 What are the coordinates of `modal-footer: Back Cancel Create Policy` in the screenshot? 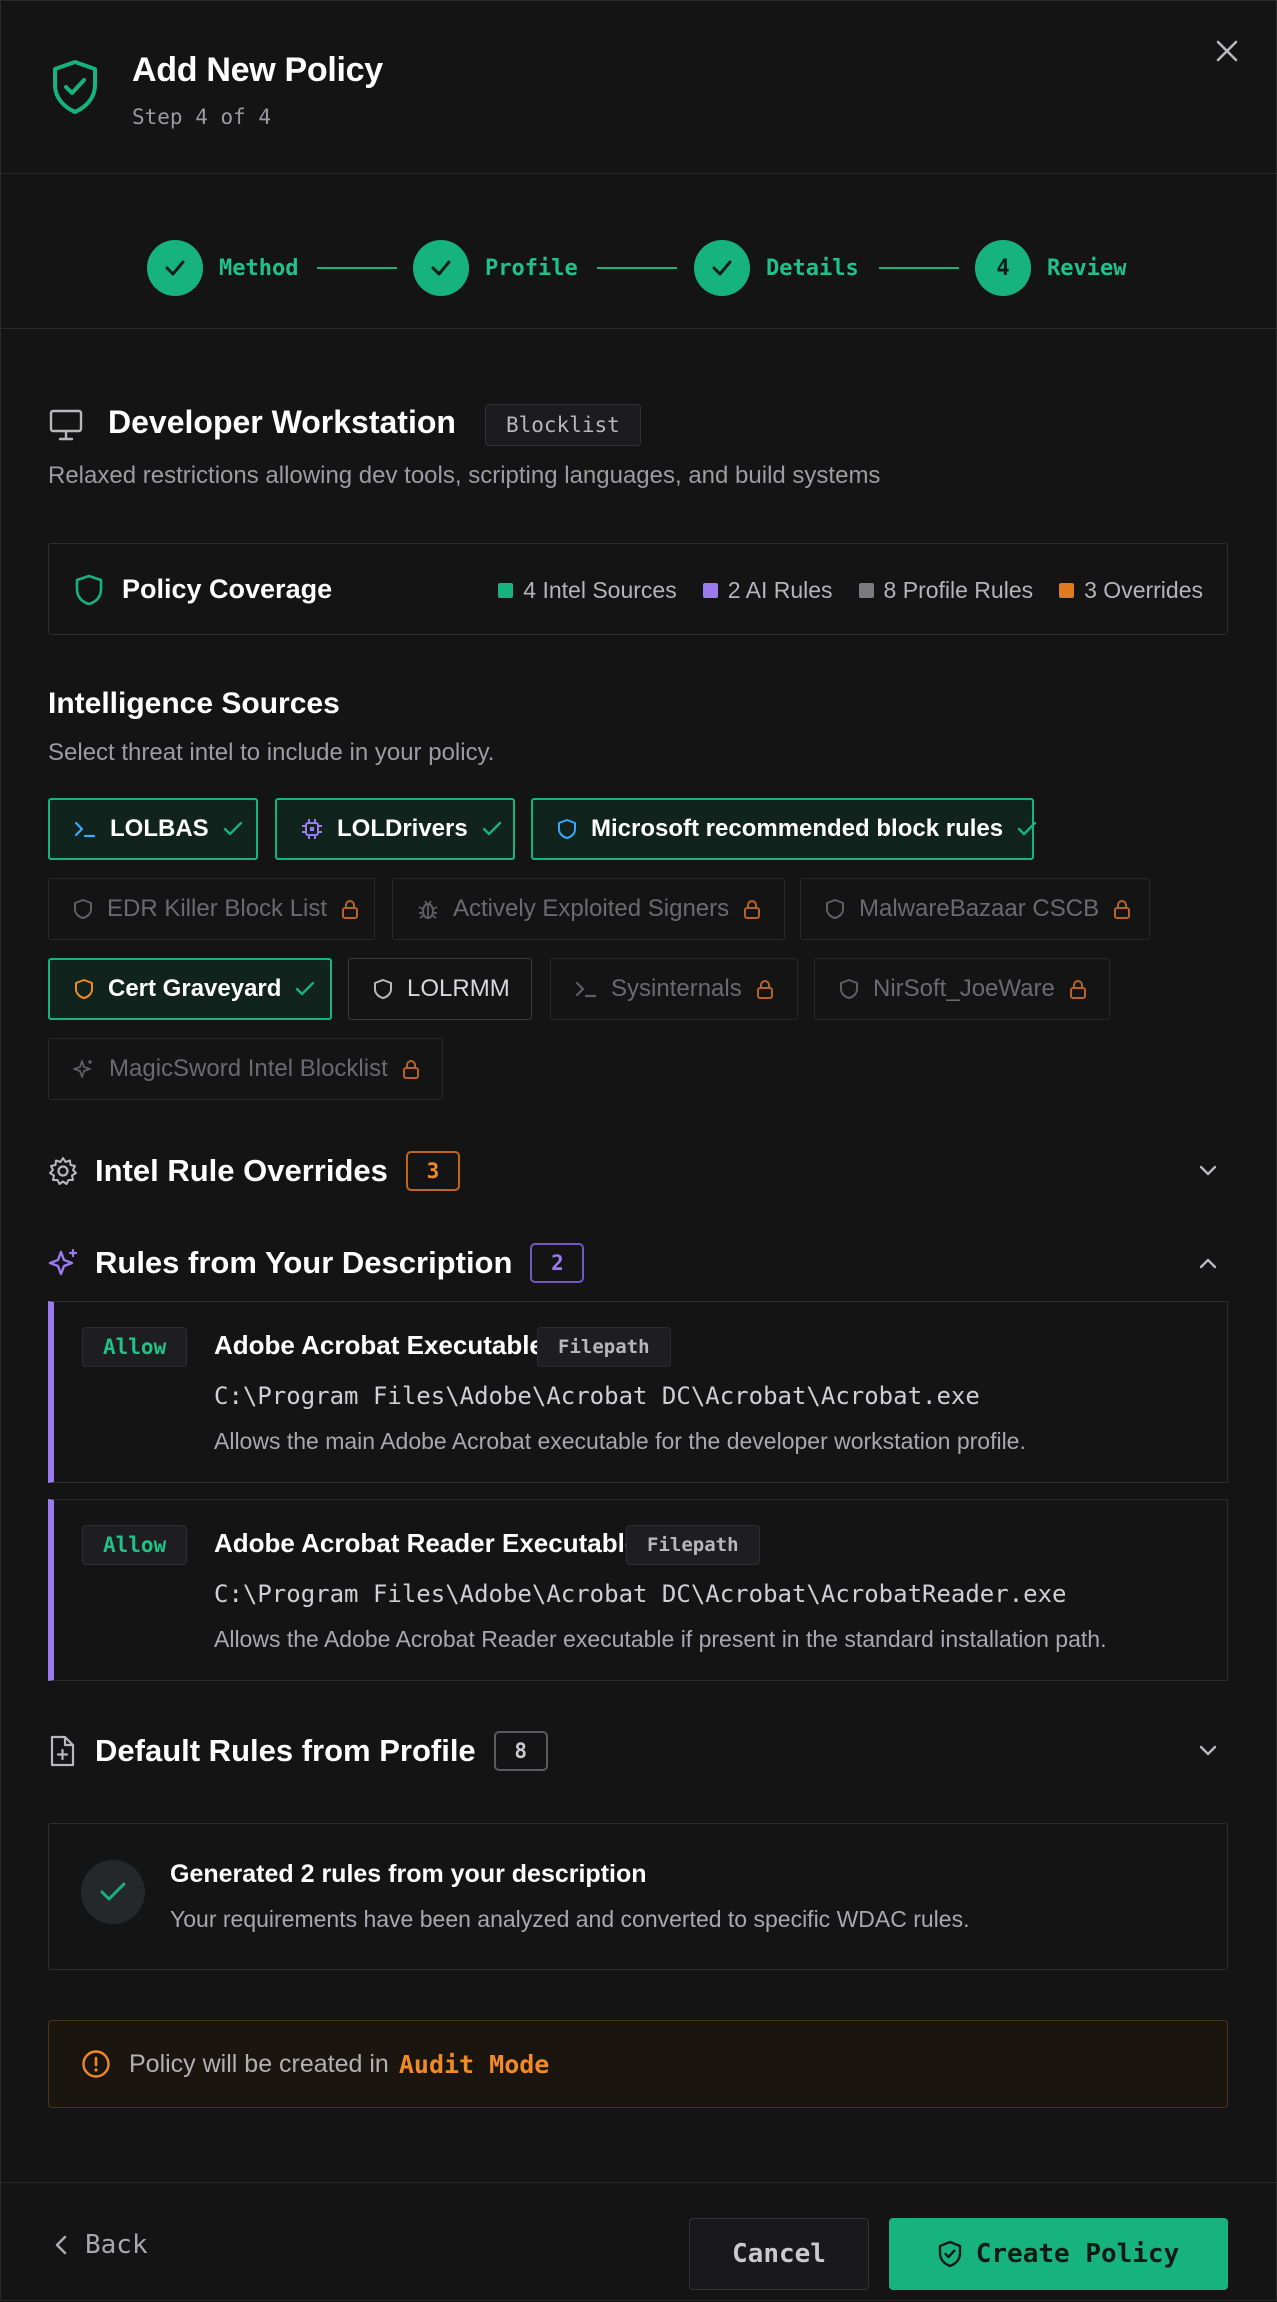 It's located at (638, 2242).